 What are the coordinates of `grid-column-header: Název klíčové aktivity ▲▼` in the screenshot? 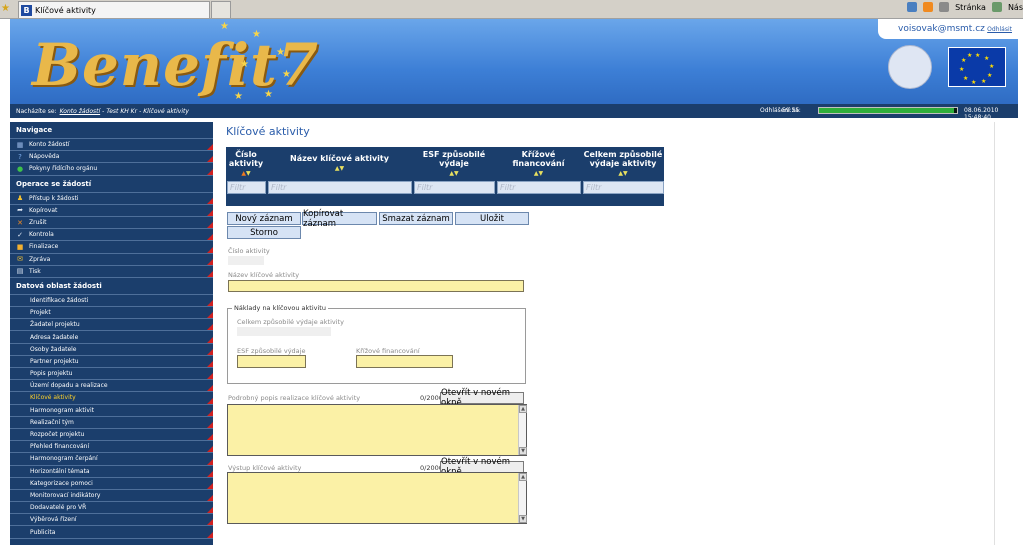 It's located at (339, 163).